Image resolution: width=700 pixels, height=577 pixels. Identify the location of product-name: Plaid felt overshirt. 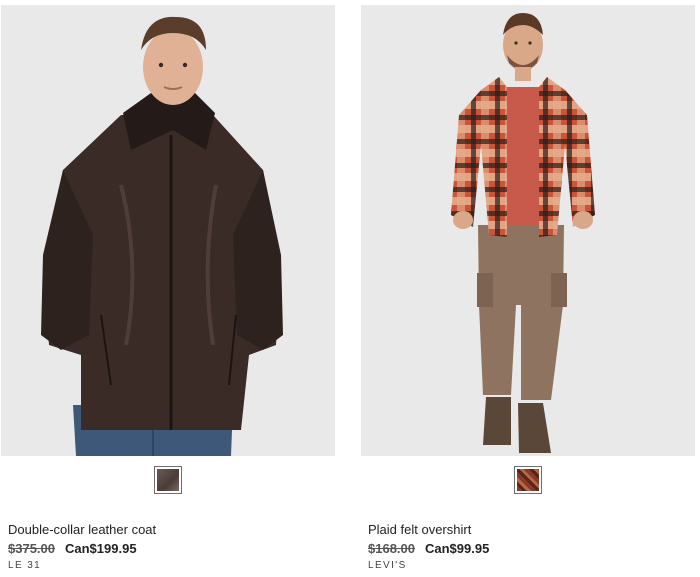
(531, 531).